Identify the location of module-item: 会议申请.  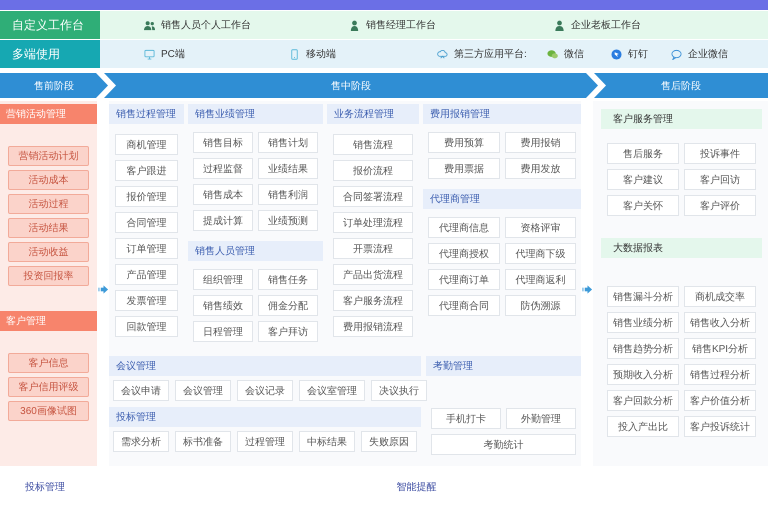
(141, 390).